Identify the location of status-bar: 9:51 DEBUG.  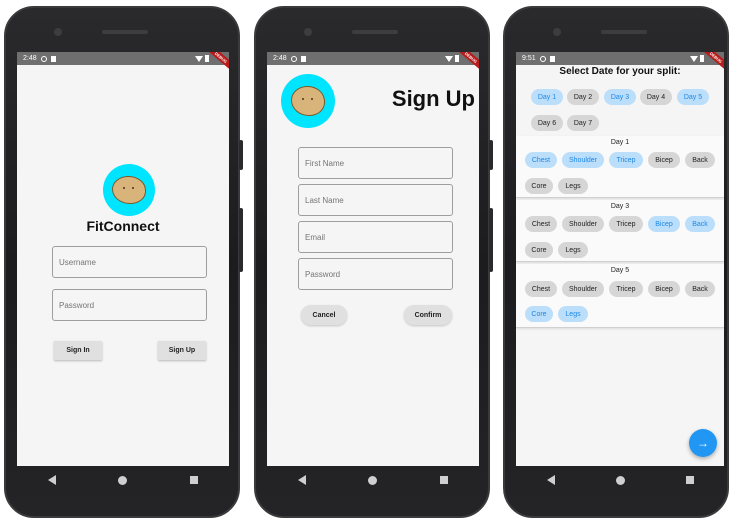
(620, 63).